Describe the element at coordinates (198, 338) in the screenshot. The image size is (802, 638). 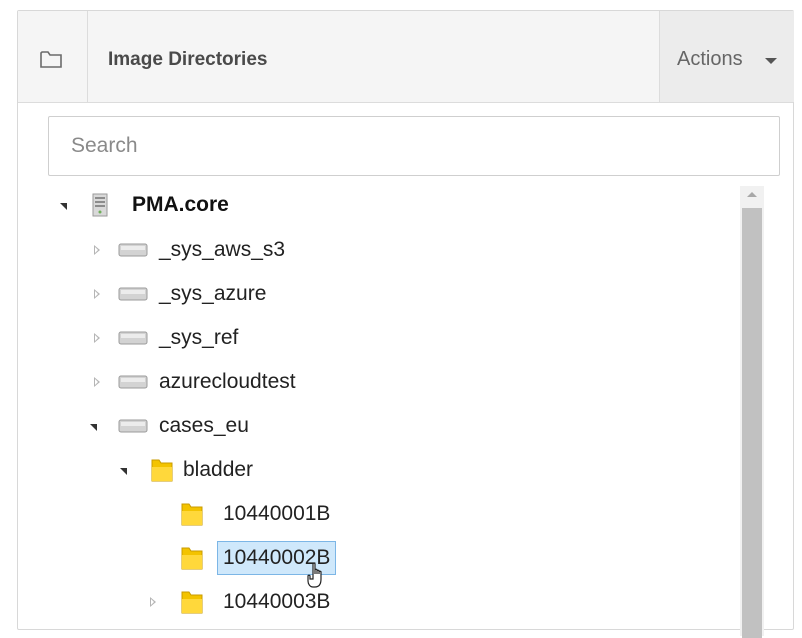
I see `tree-node-label: _sys_ref` at that location.